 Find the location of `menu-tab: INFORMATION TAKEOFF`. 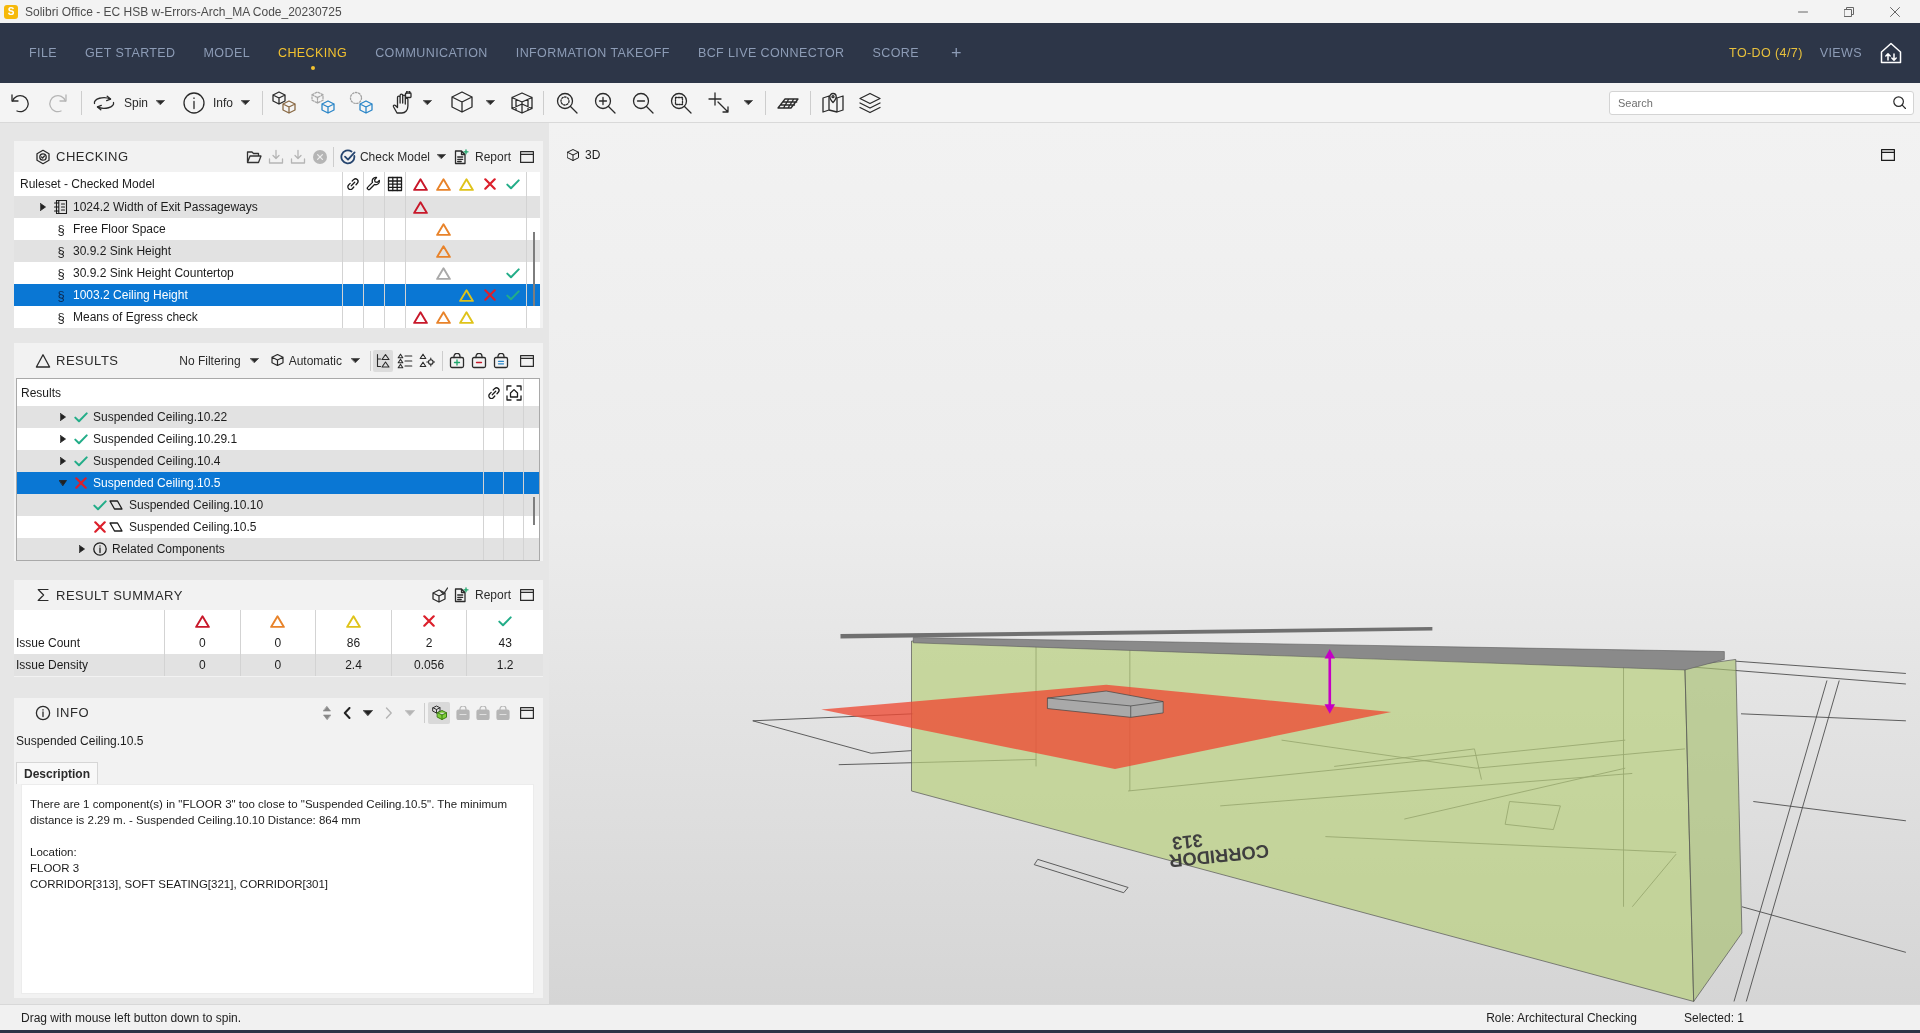

menu-tab: INFORMATION TAKEOFF is located at coordinates (592, 53).